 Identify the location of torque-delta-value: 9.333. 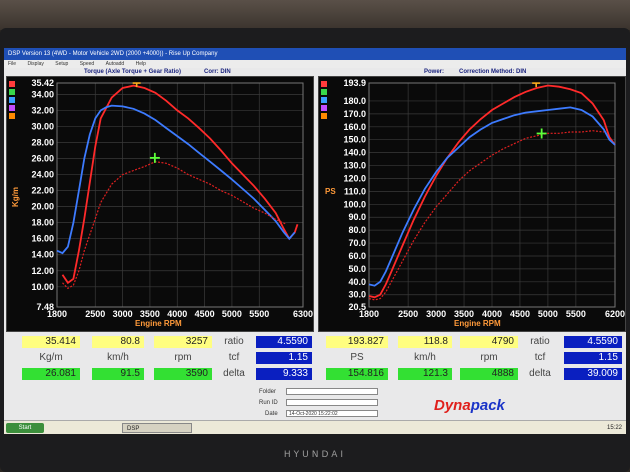
(284, 374).